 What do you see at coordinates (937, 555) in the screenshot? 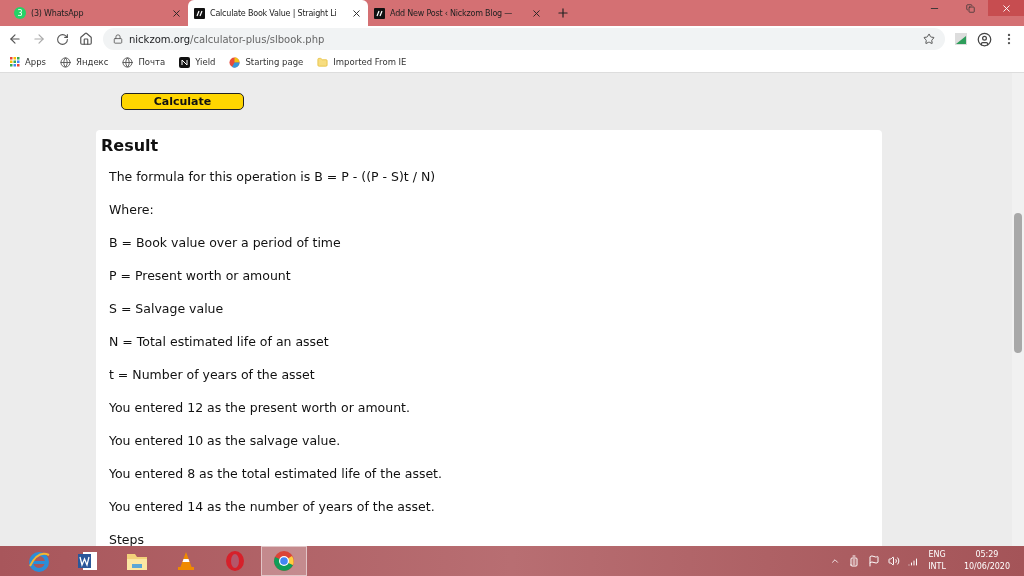
I see `language-text: ENG` at bounding box center [937, 555].